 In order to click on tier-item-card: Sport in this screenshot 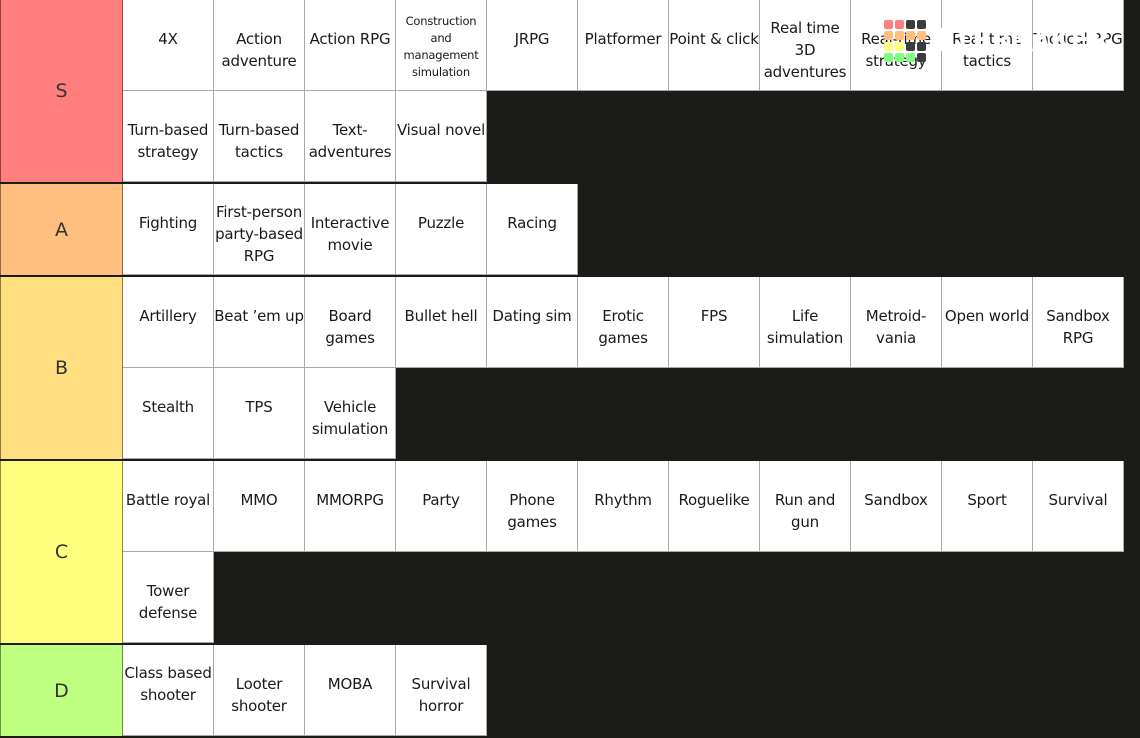, I will do `click(987, 506)`.